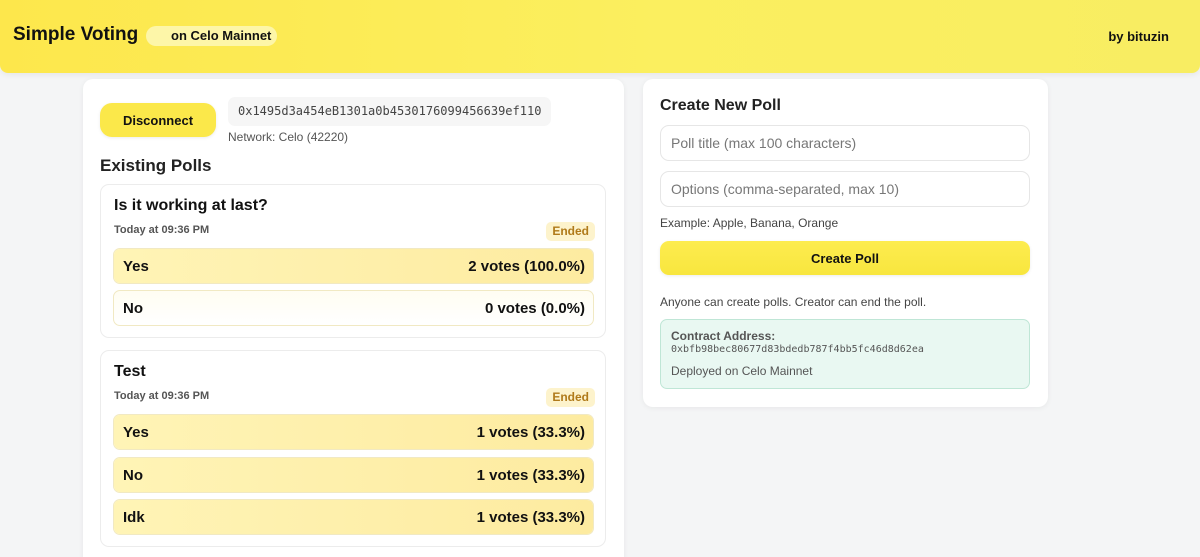 This screenshot has height=557, width=1200. Describe the element at coordinates (156, 165) in the screenshot. I see `existing-polls-heading: Existing Polls` at that location.